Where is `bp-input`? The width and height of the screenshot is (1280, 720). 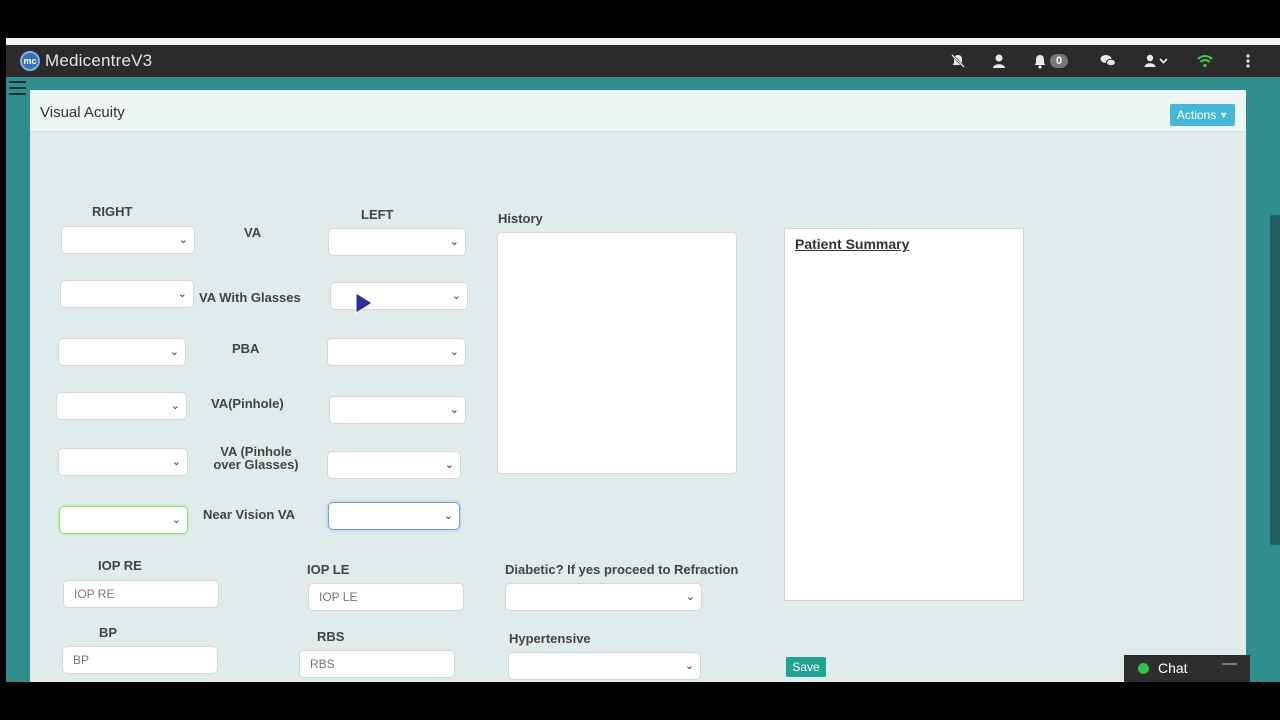 bp-input is located at coordinates (140, 660).